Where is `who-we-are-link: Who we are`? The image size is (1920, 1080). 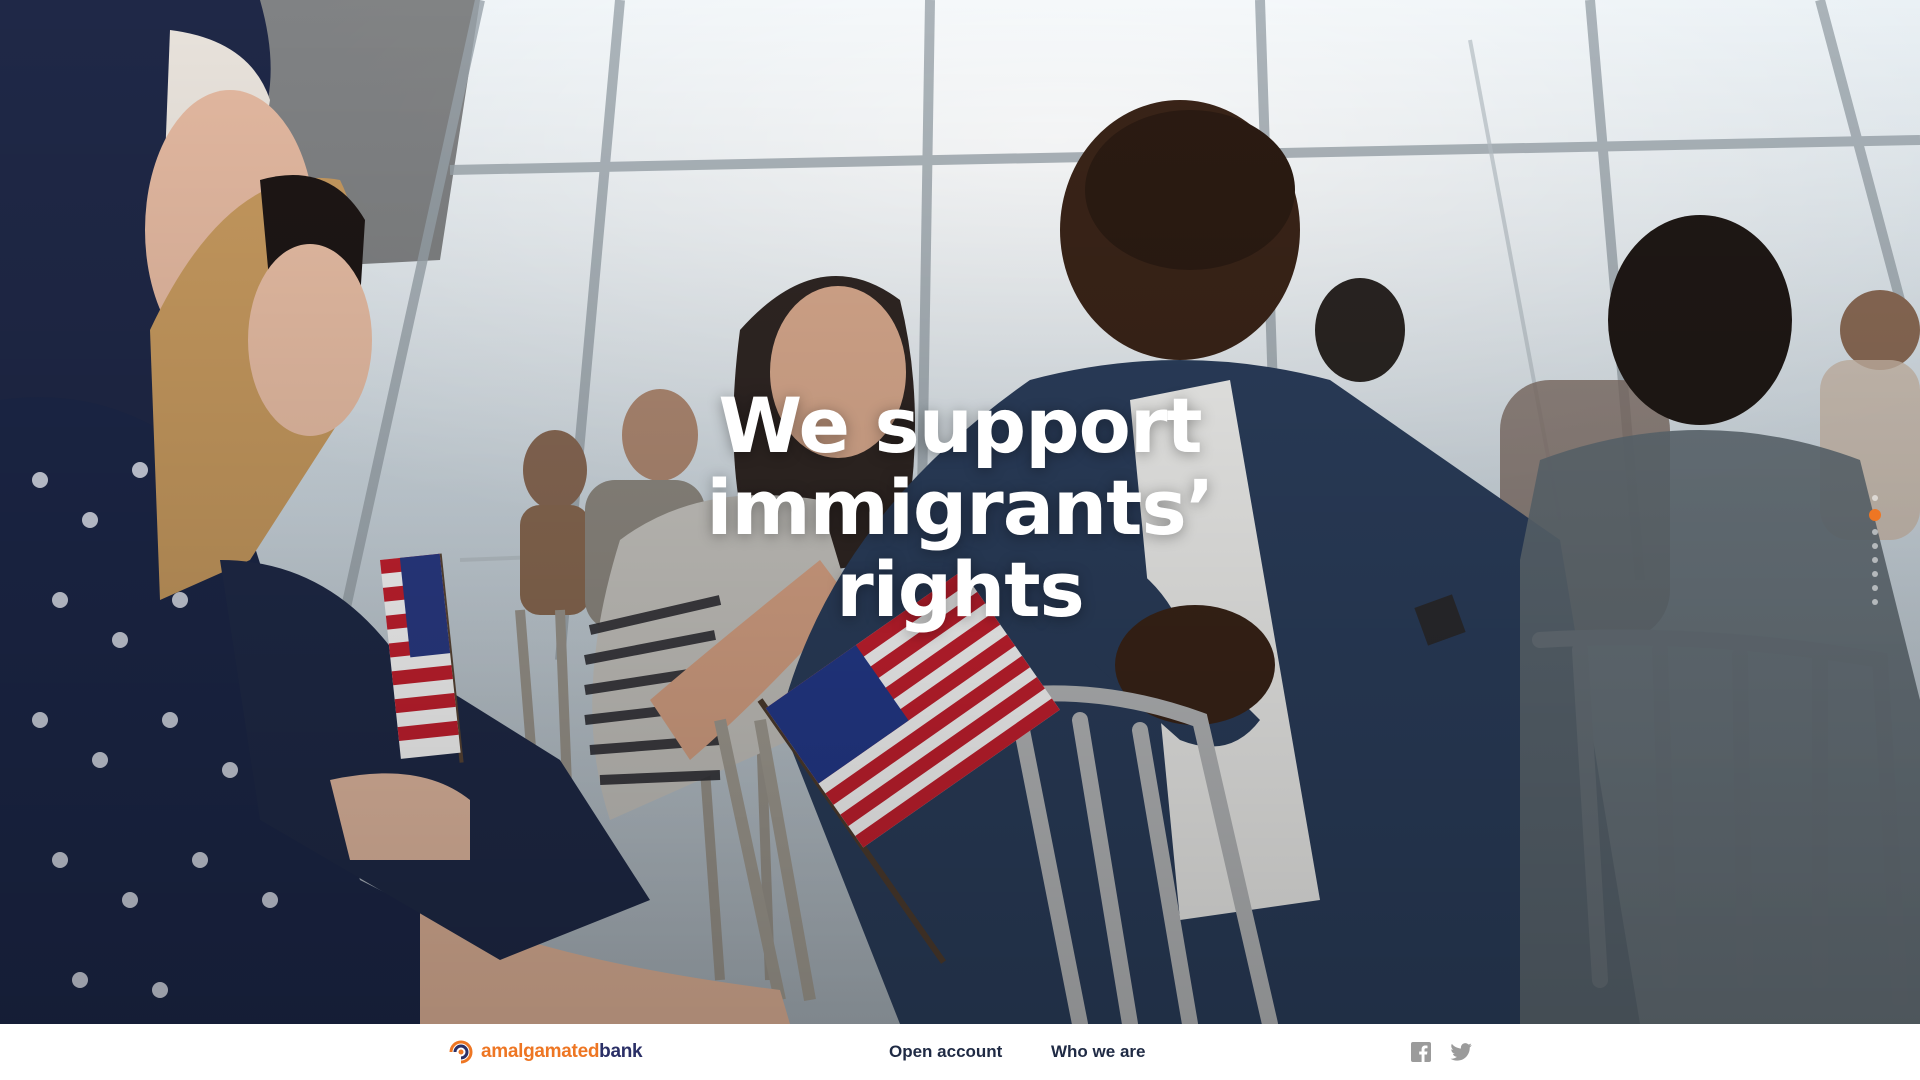
who-we-are-link: Who we are is located at coordinates (1098, 1052).